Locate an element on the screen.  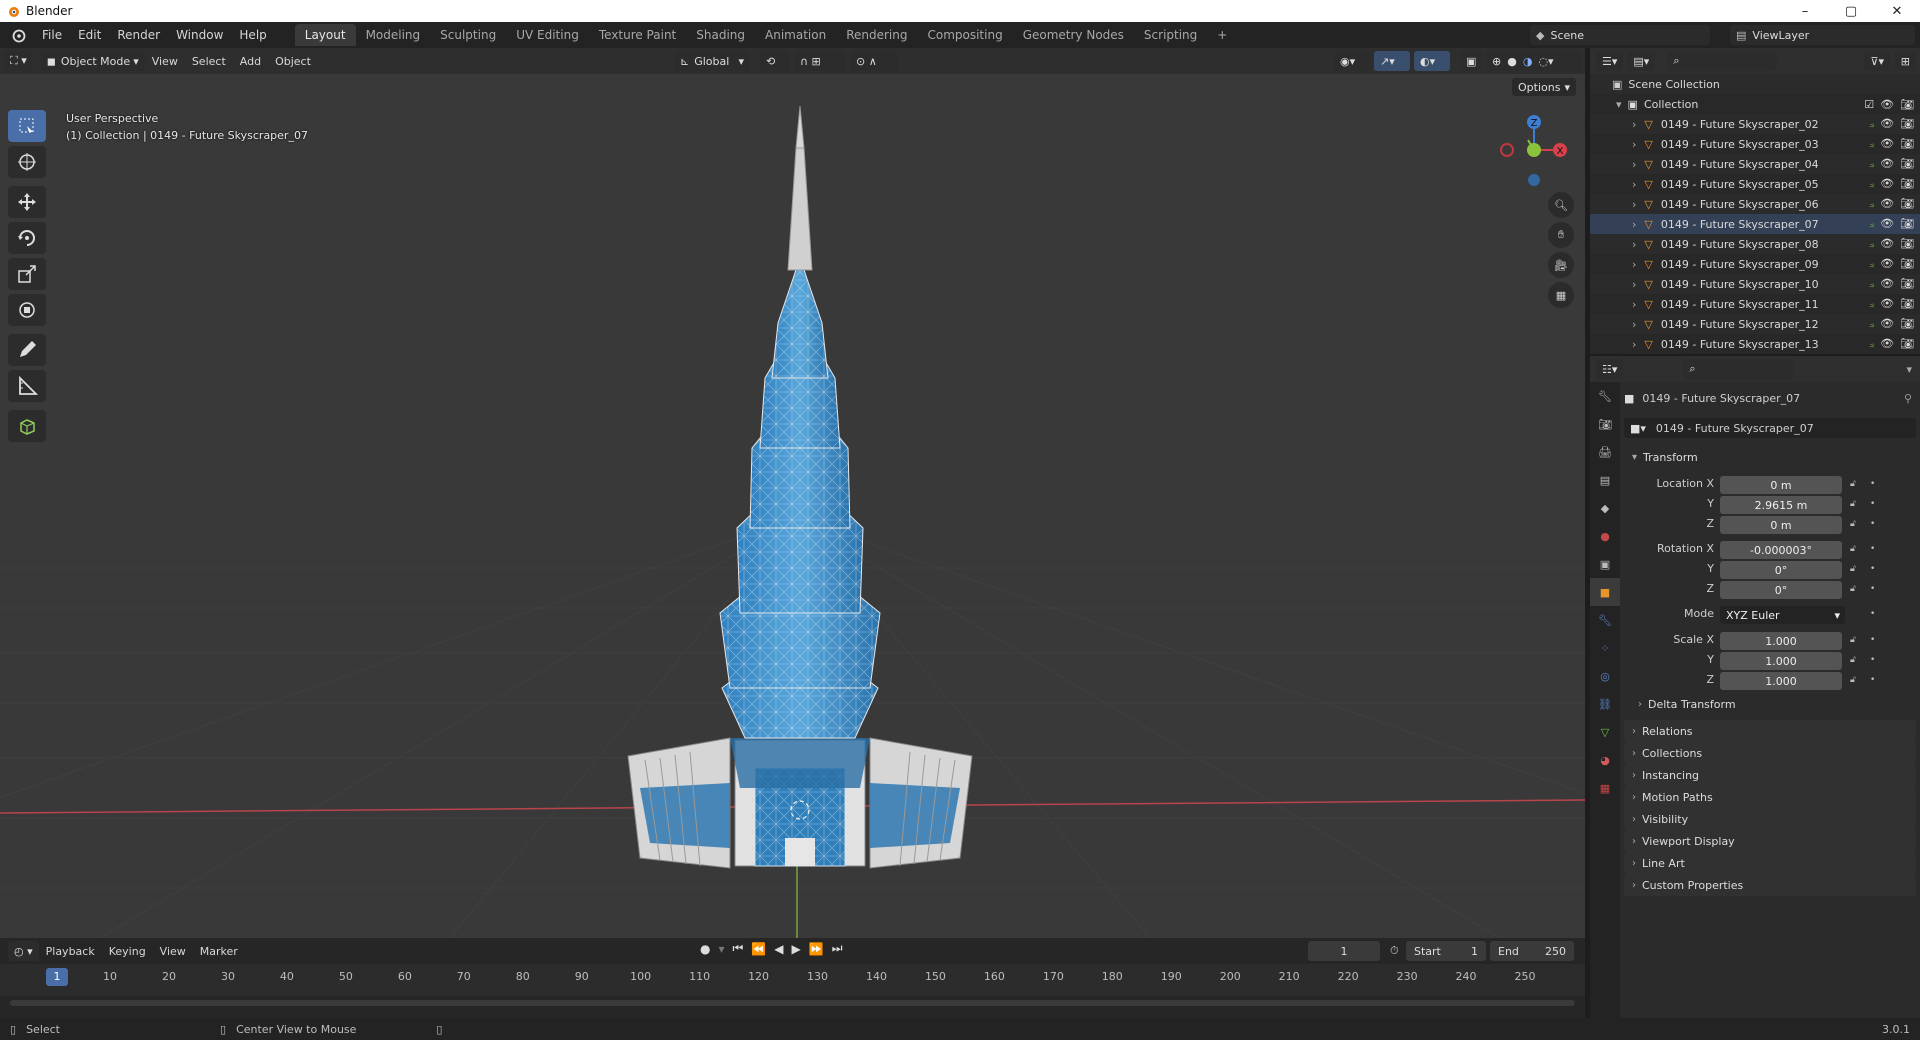
rotation-x-field: -0.000003° is located at coordinates (1781, 550).